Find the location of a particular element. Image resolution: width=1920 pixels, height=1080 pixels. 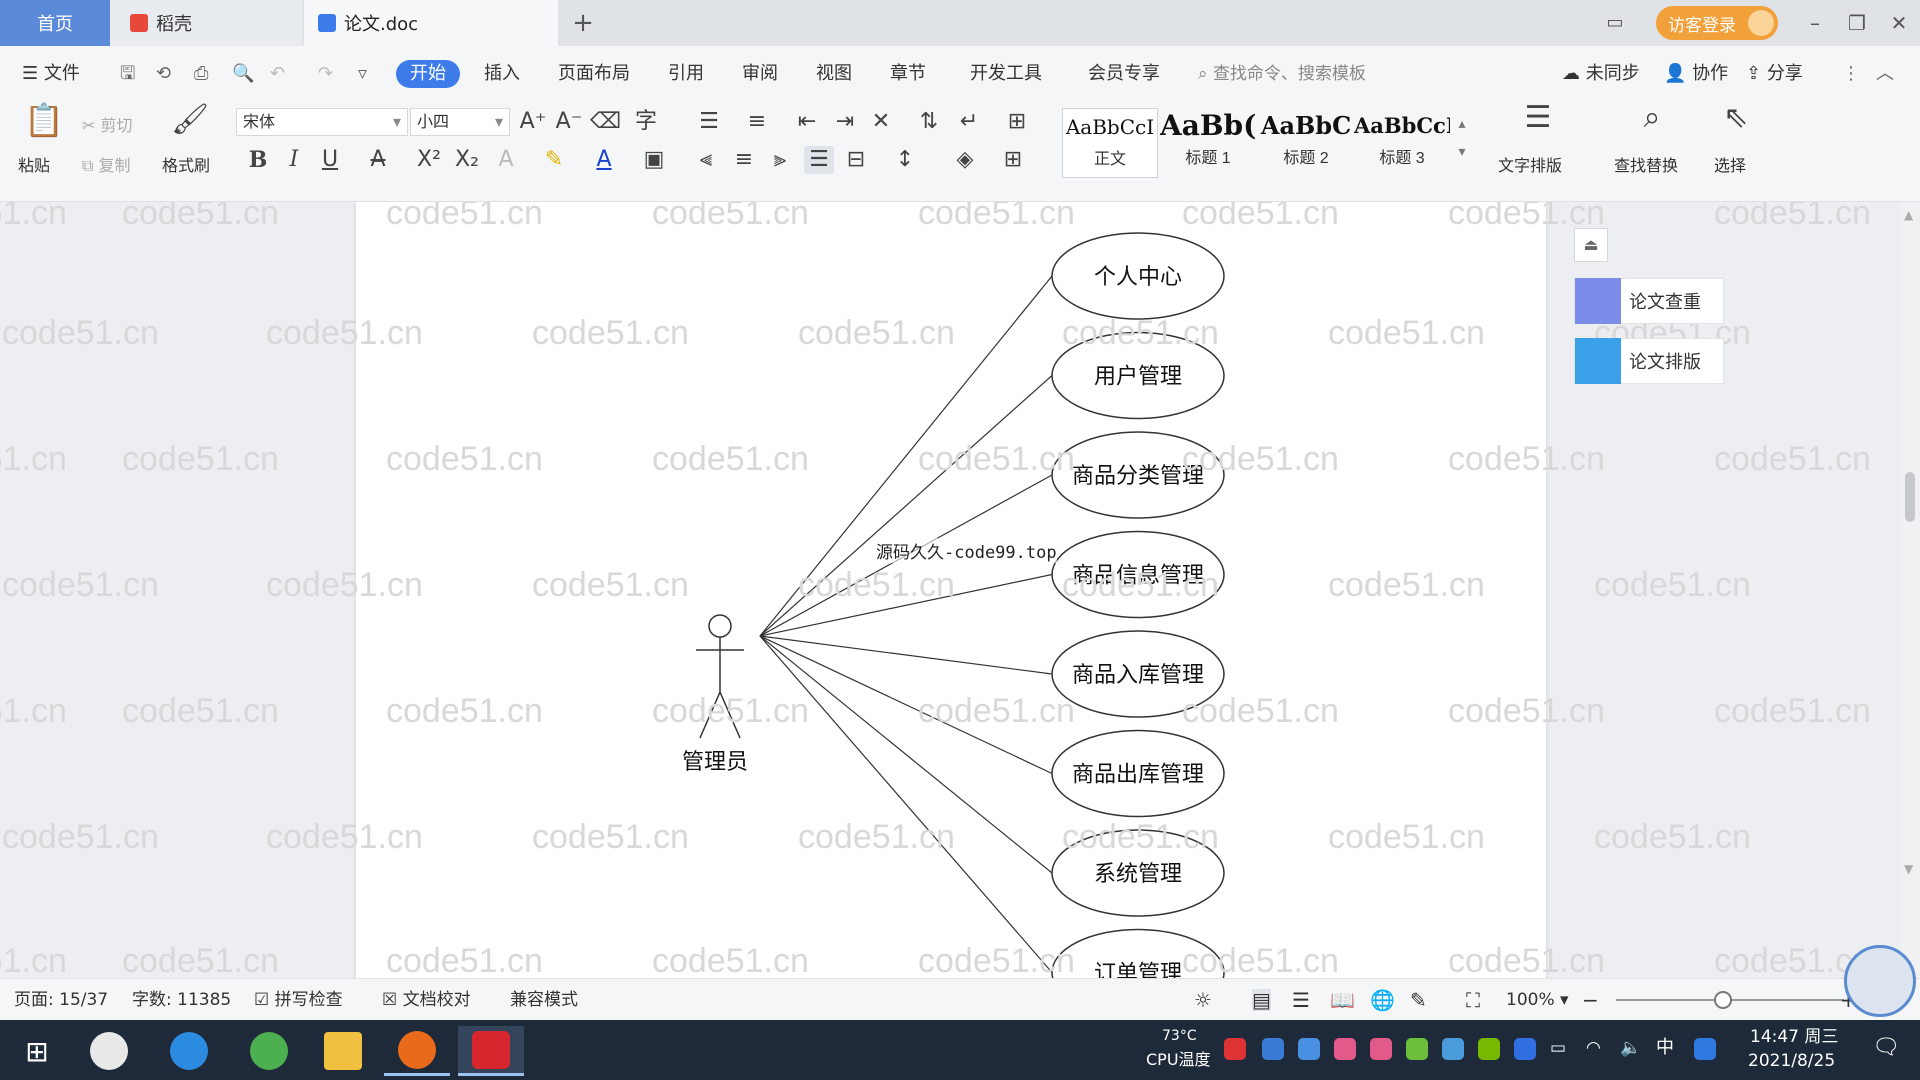

paste-icon: 📋 is located at coordinates (44, 120).